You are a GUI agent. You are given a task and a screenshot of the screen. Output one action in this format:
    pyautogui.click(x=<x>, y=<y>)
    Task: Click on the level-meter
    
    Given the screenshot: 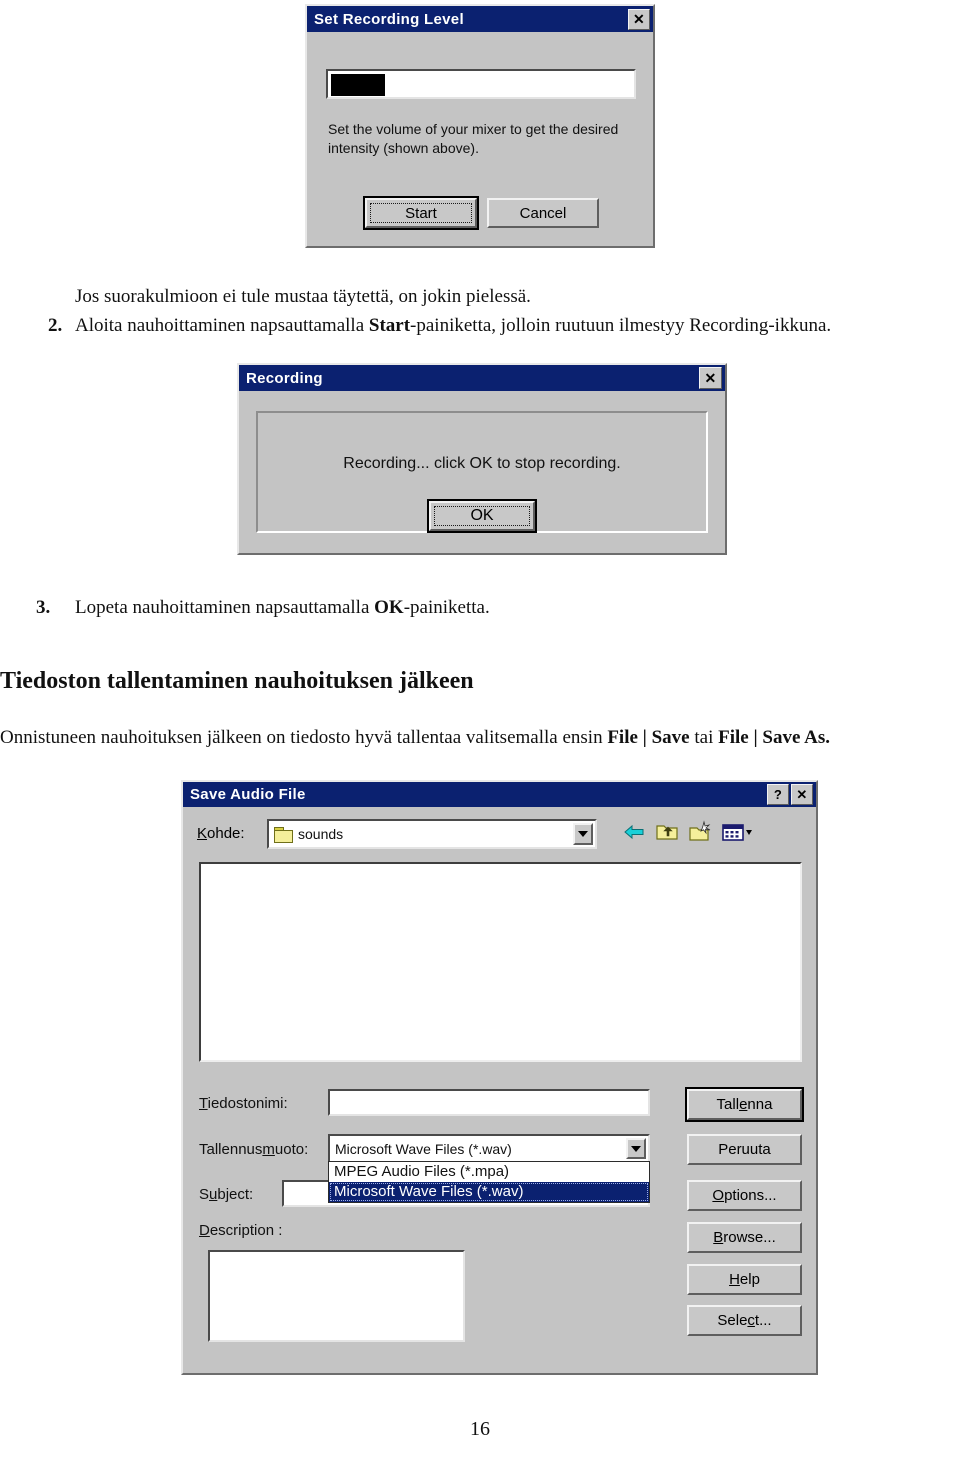 What is the action you would take?
    pyautogui.click(x=481, y=84)
    